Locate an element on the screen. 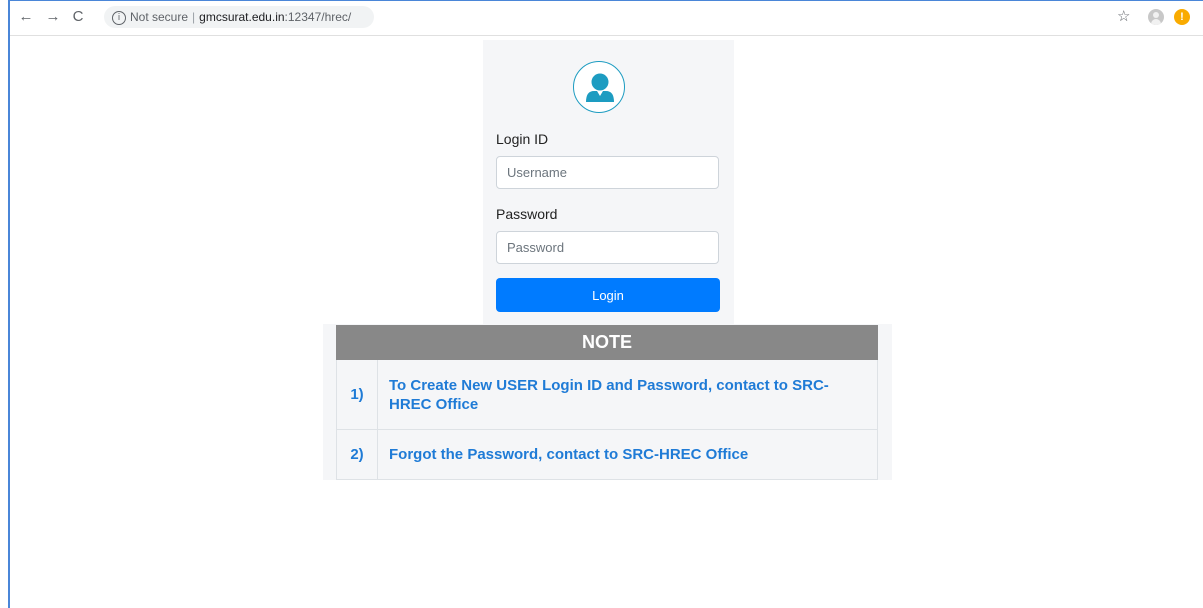 This screenshot has height=608, width=1203. back-icon: ← is located at coordinates (26, 17).